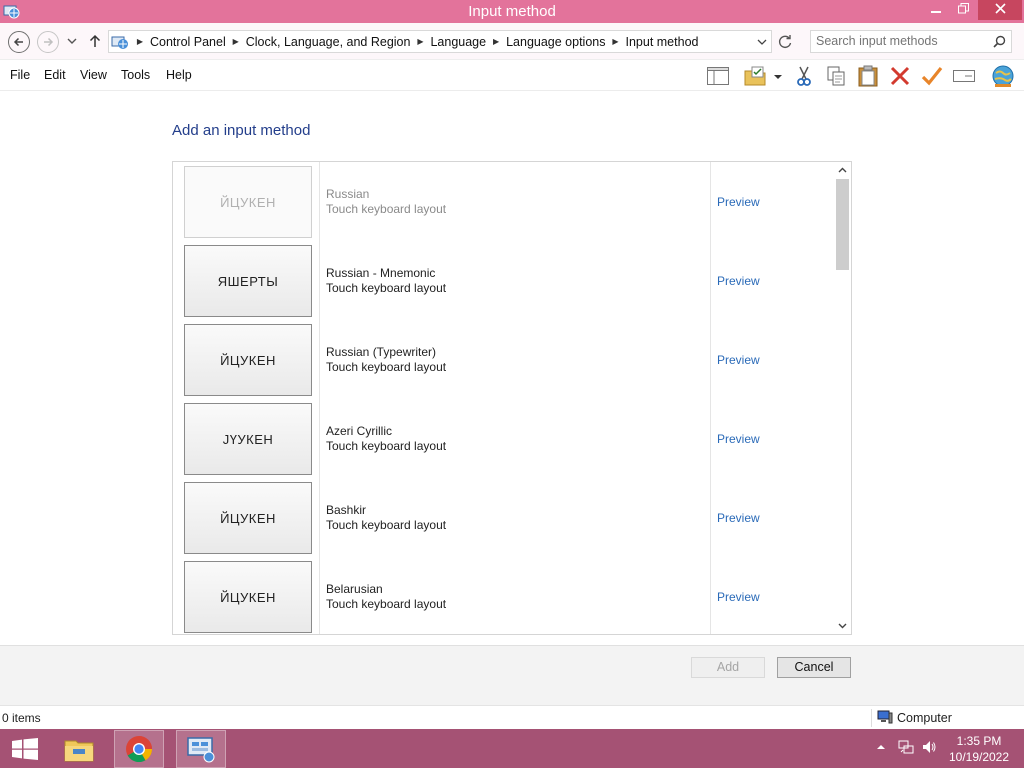 The width and height of the screenshot is (1024, 768). Describe the element at coordinates (728, 667) in the screenshot. I see `add-button: Add` at that location.